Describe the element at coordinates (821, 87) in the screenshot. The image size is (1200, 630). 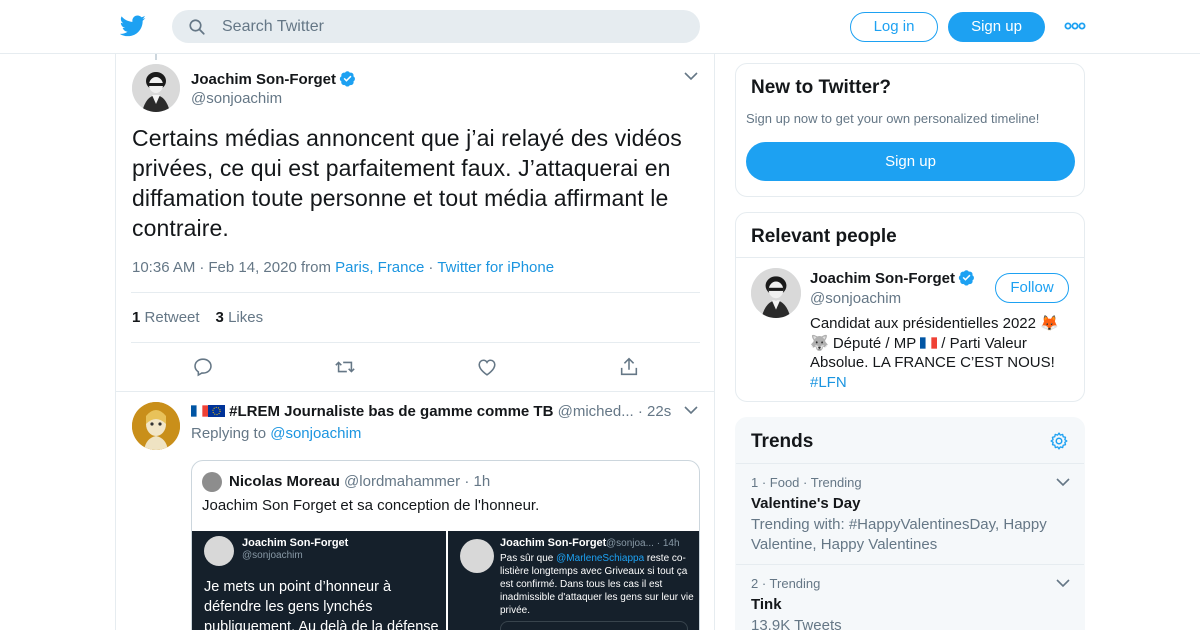
I see `new-to-twitter-title: New to Twitter?` at that location.